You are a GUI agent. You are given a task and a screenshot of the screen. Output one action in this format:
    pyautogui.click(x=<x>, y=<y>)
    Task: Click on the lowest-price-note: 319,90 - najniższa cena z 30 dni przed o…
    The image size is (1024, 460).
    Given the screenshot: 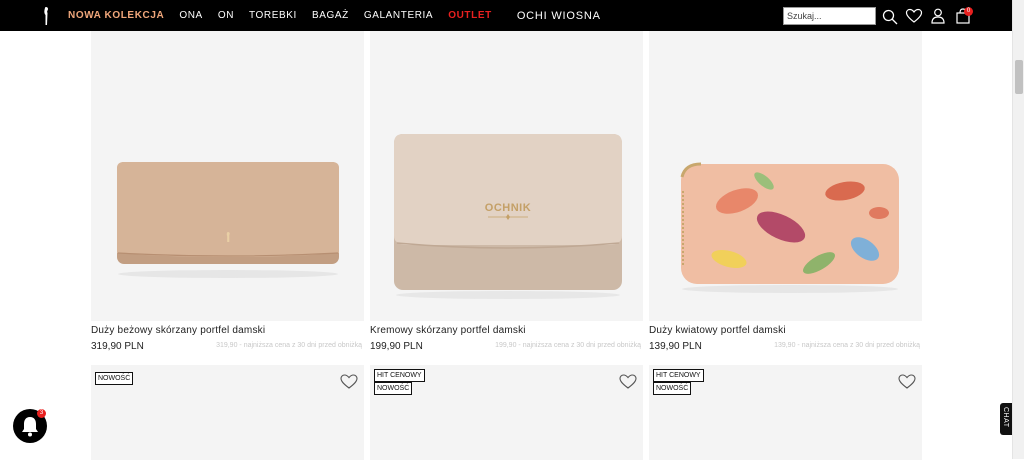 What is the action you would take?
    pyautogui.click(x=289, y=345)
    